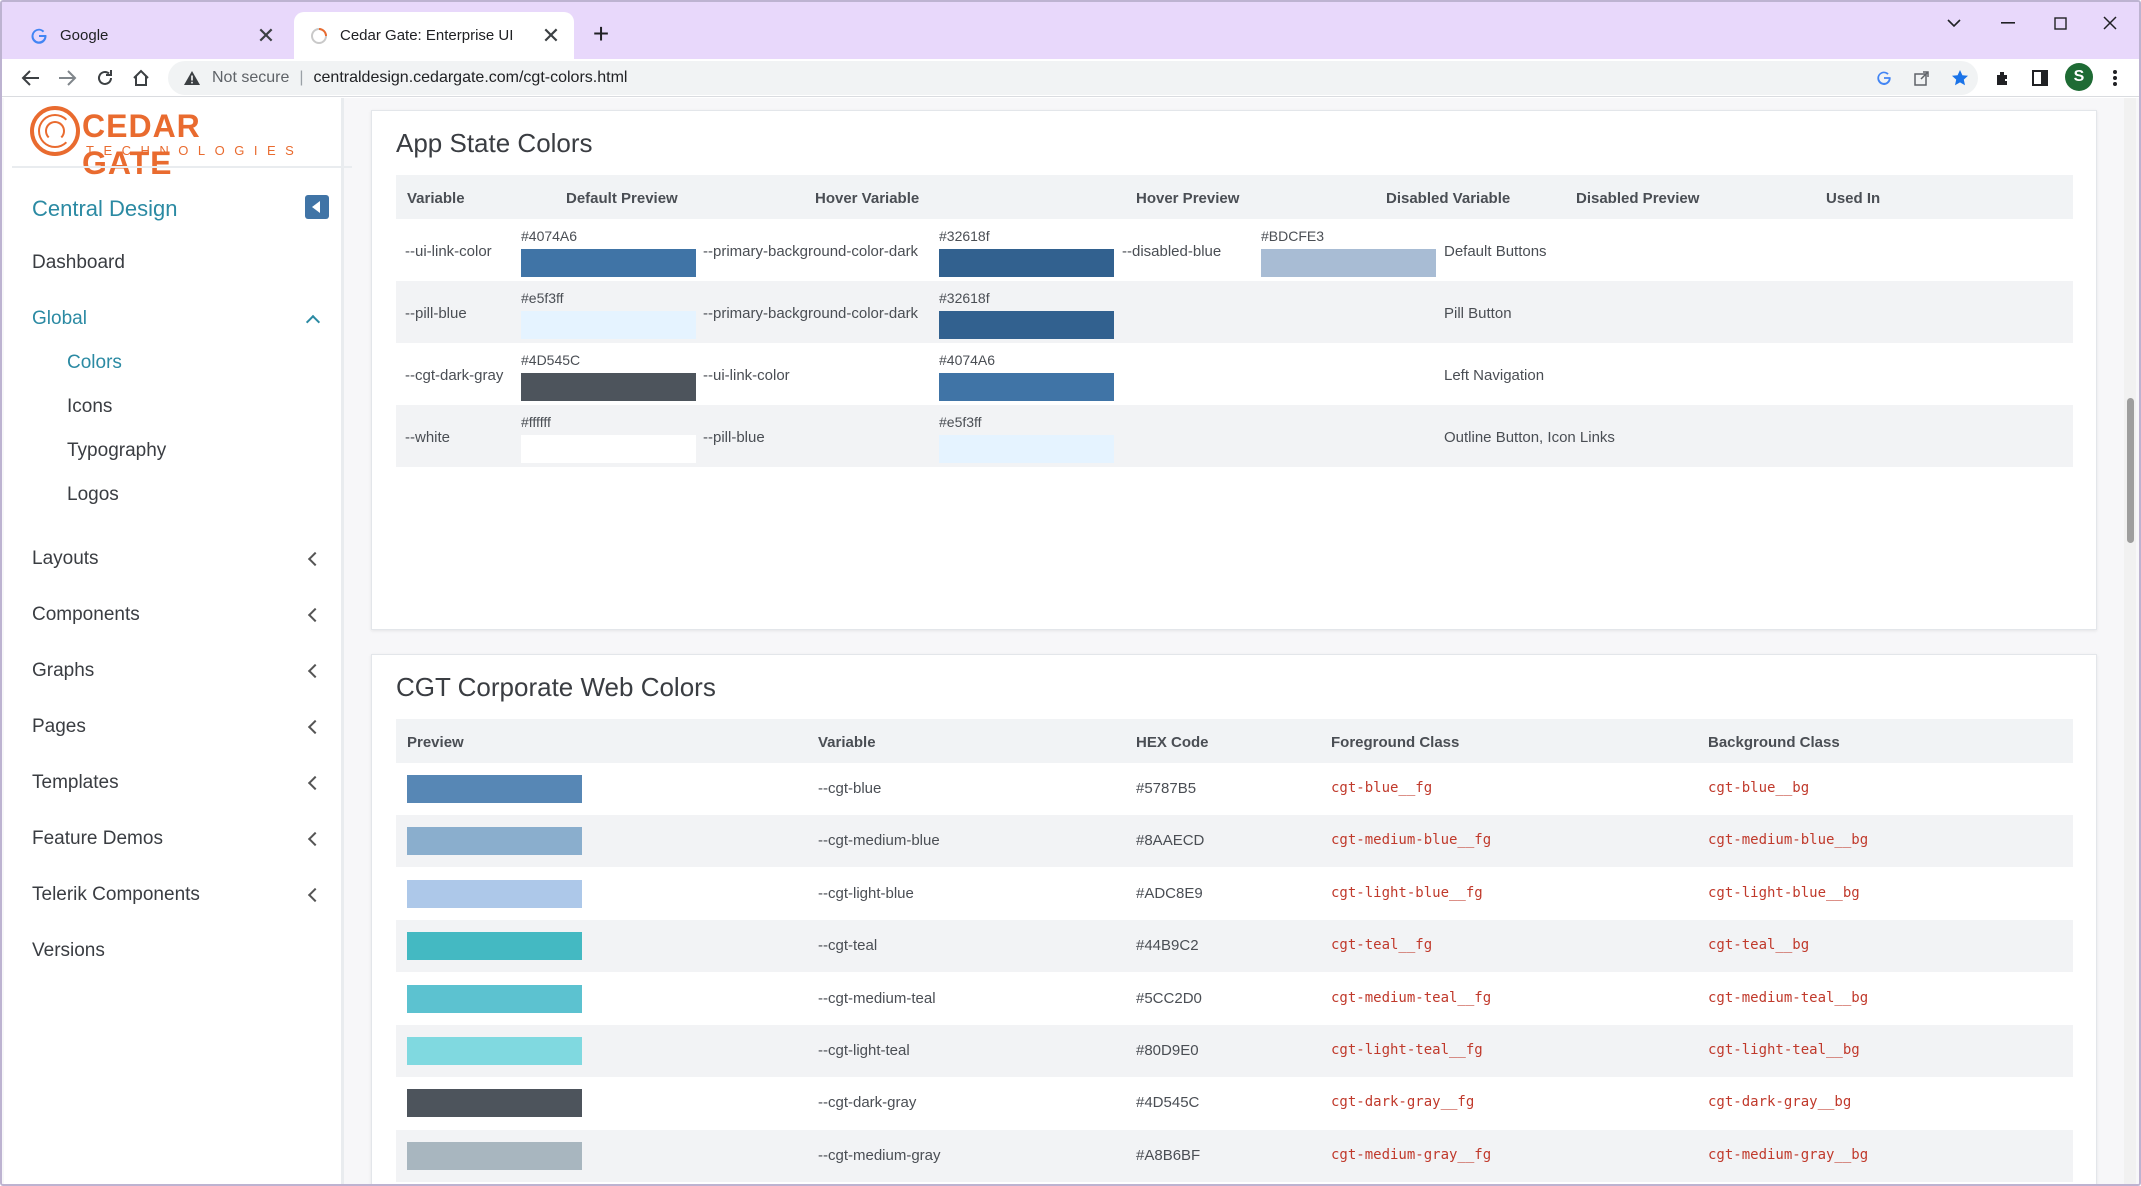  What do you see at coordinates (1170, 841) in the screenshot?
I see `hex-cell: #8AAECD` at bounding box center [1170, 841].